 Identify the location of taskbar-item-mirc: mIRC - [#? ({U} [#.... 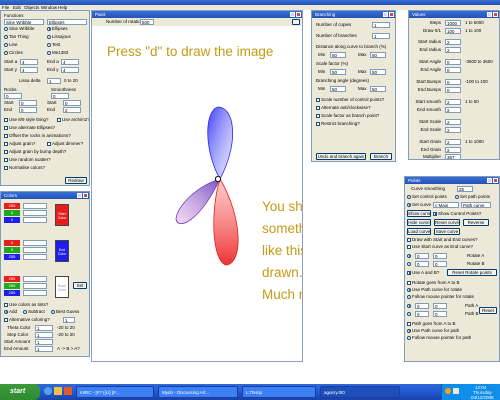
(115, 392).